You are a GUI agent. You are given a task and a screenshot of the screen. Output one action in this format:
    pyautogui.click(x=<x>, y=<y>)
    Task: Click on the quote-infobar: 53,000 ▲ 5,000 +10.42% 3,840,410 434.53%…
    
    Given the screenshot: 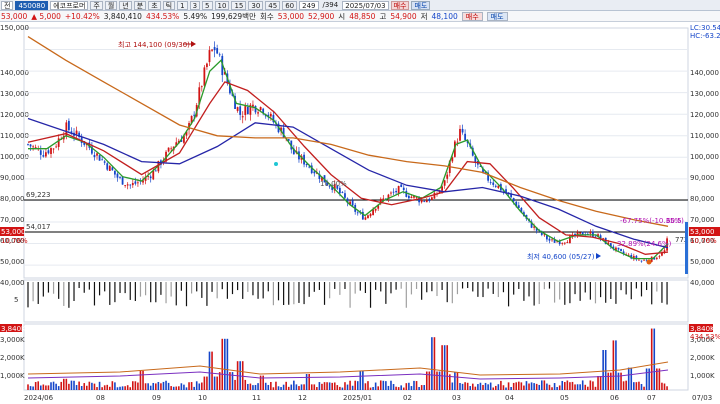 What is the action you would take?
    pyautogui.click(x=360, y=16)
    